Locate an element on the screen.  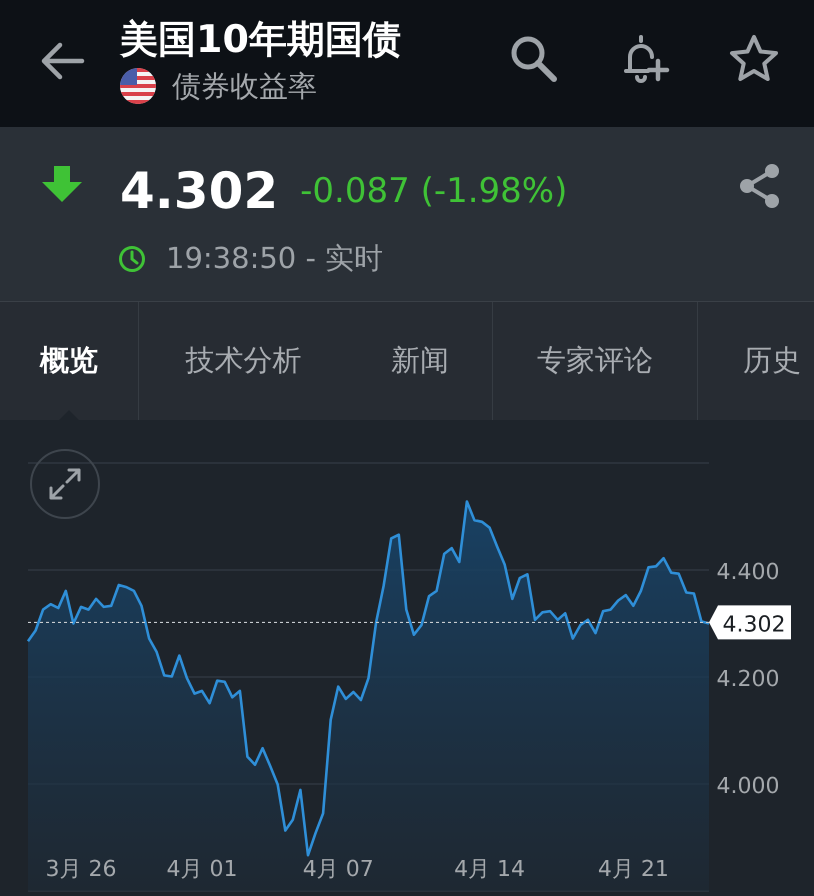
y-axis-label: 4.000 is located at coordinates (748, 786).